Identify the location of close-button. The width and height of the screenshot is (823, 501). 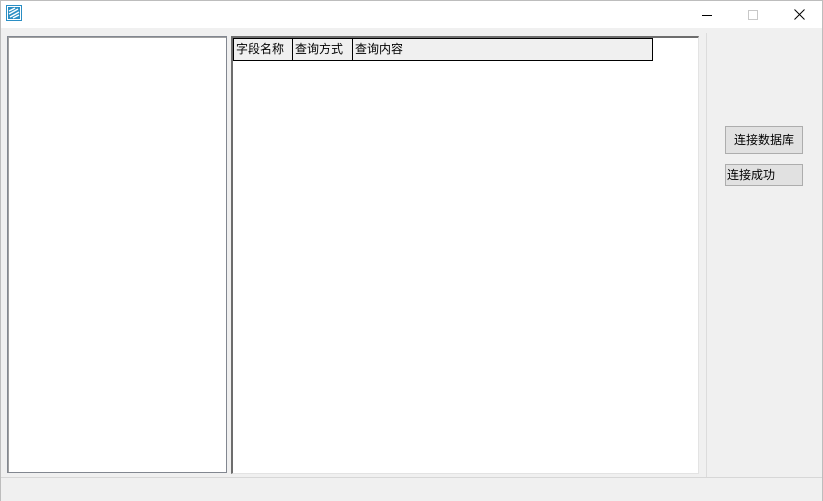
(799, 14).